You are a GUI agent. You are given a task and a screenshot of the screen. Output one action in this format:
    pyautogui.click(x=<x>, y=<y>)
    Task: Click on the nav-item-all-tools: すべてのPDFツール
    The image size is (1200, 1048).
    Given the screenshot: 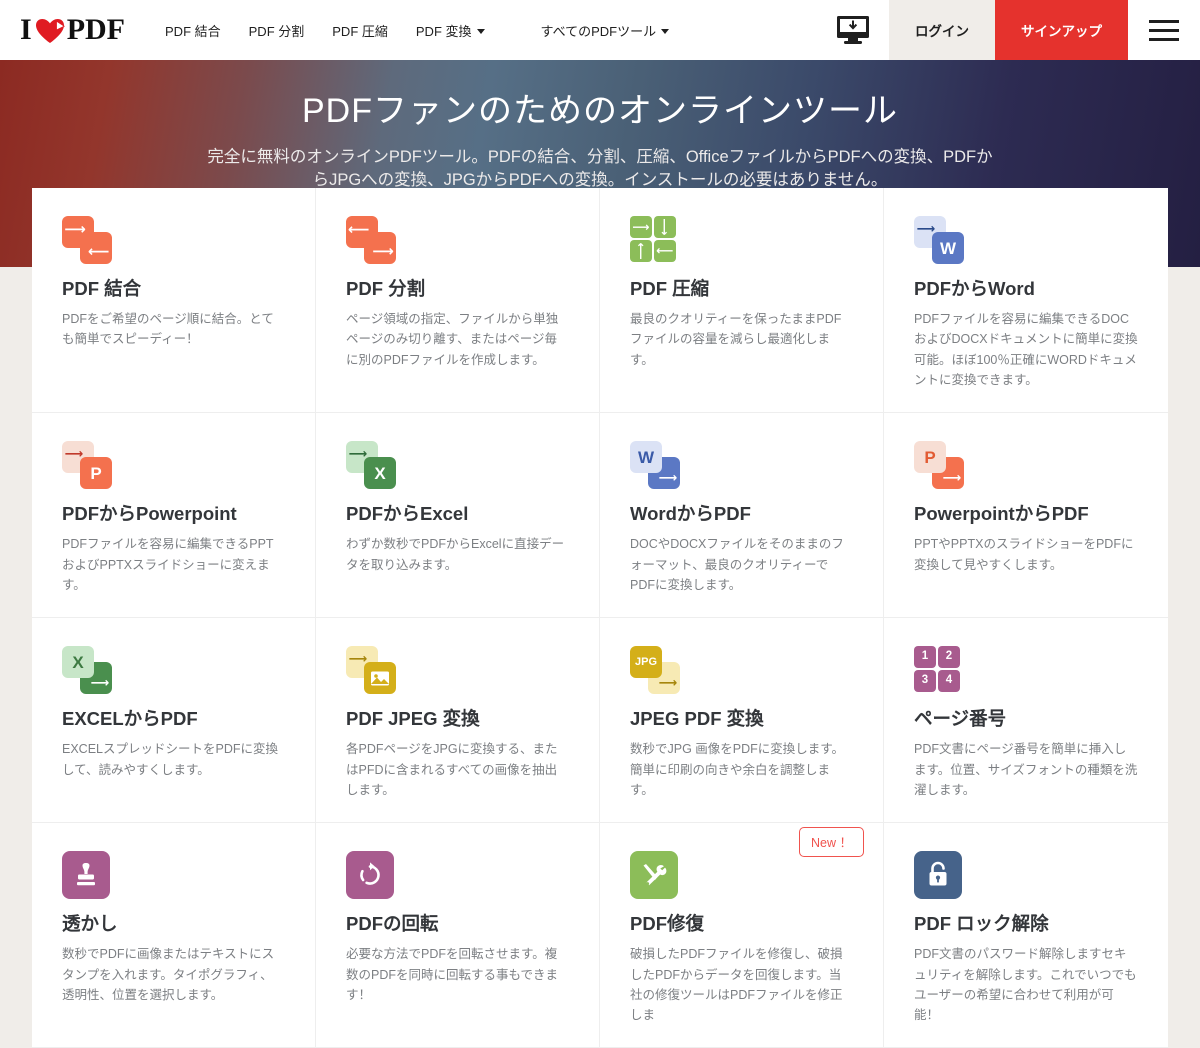 What is the action you would take?
    pyautogui.click(x=605, y=30)
    